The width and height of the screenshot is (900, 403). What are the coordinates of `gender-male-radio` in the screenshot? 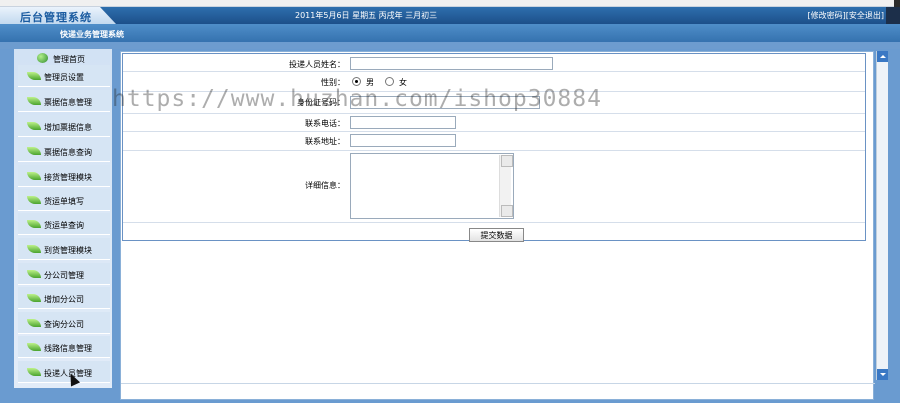 It's located at (356, 81).